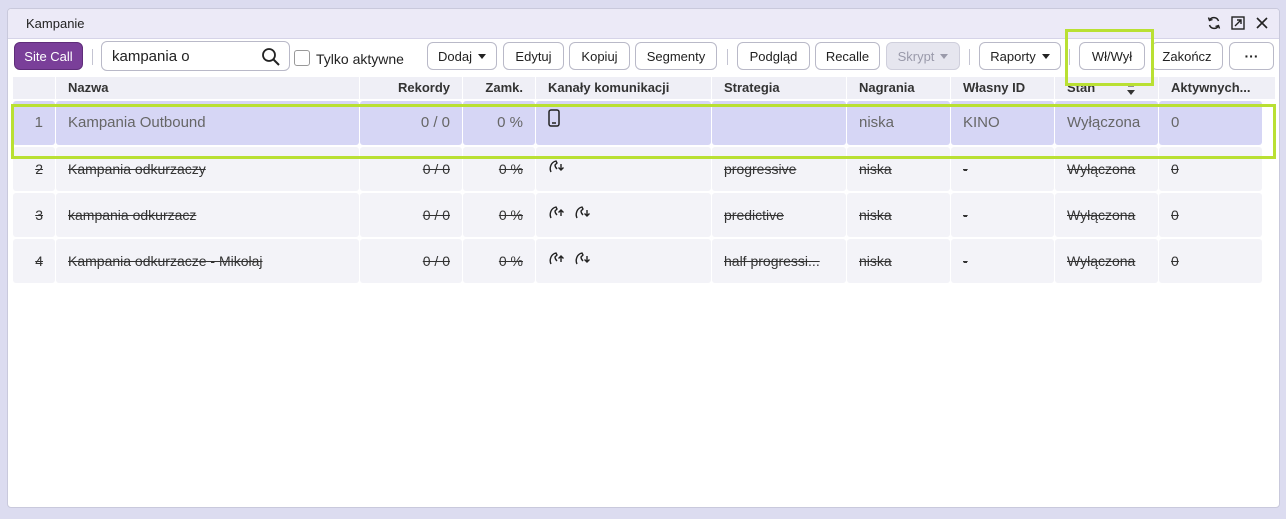 The height and width of the screenshot is (519, 1286). I want to click on script-button: Skrypt, so click(923, 56).